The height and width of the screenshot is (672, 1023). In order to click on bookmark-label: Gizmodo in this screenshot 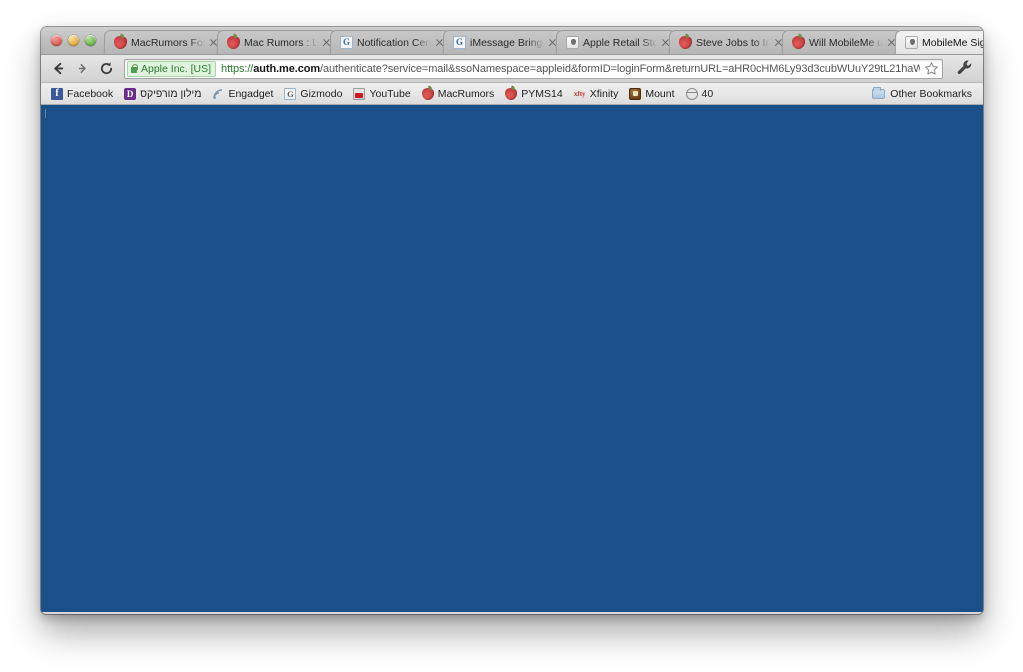, I will do `click(321, 93)`.